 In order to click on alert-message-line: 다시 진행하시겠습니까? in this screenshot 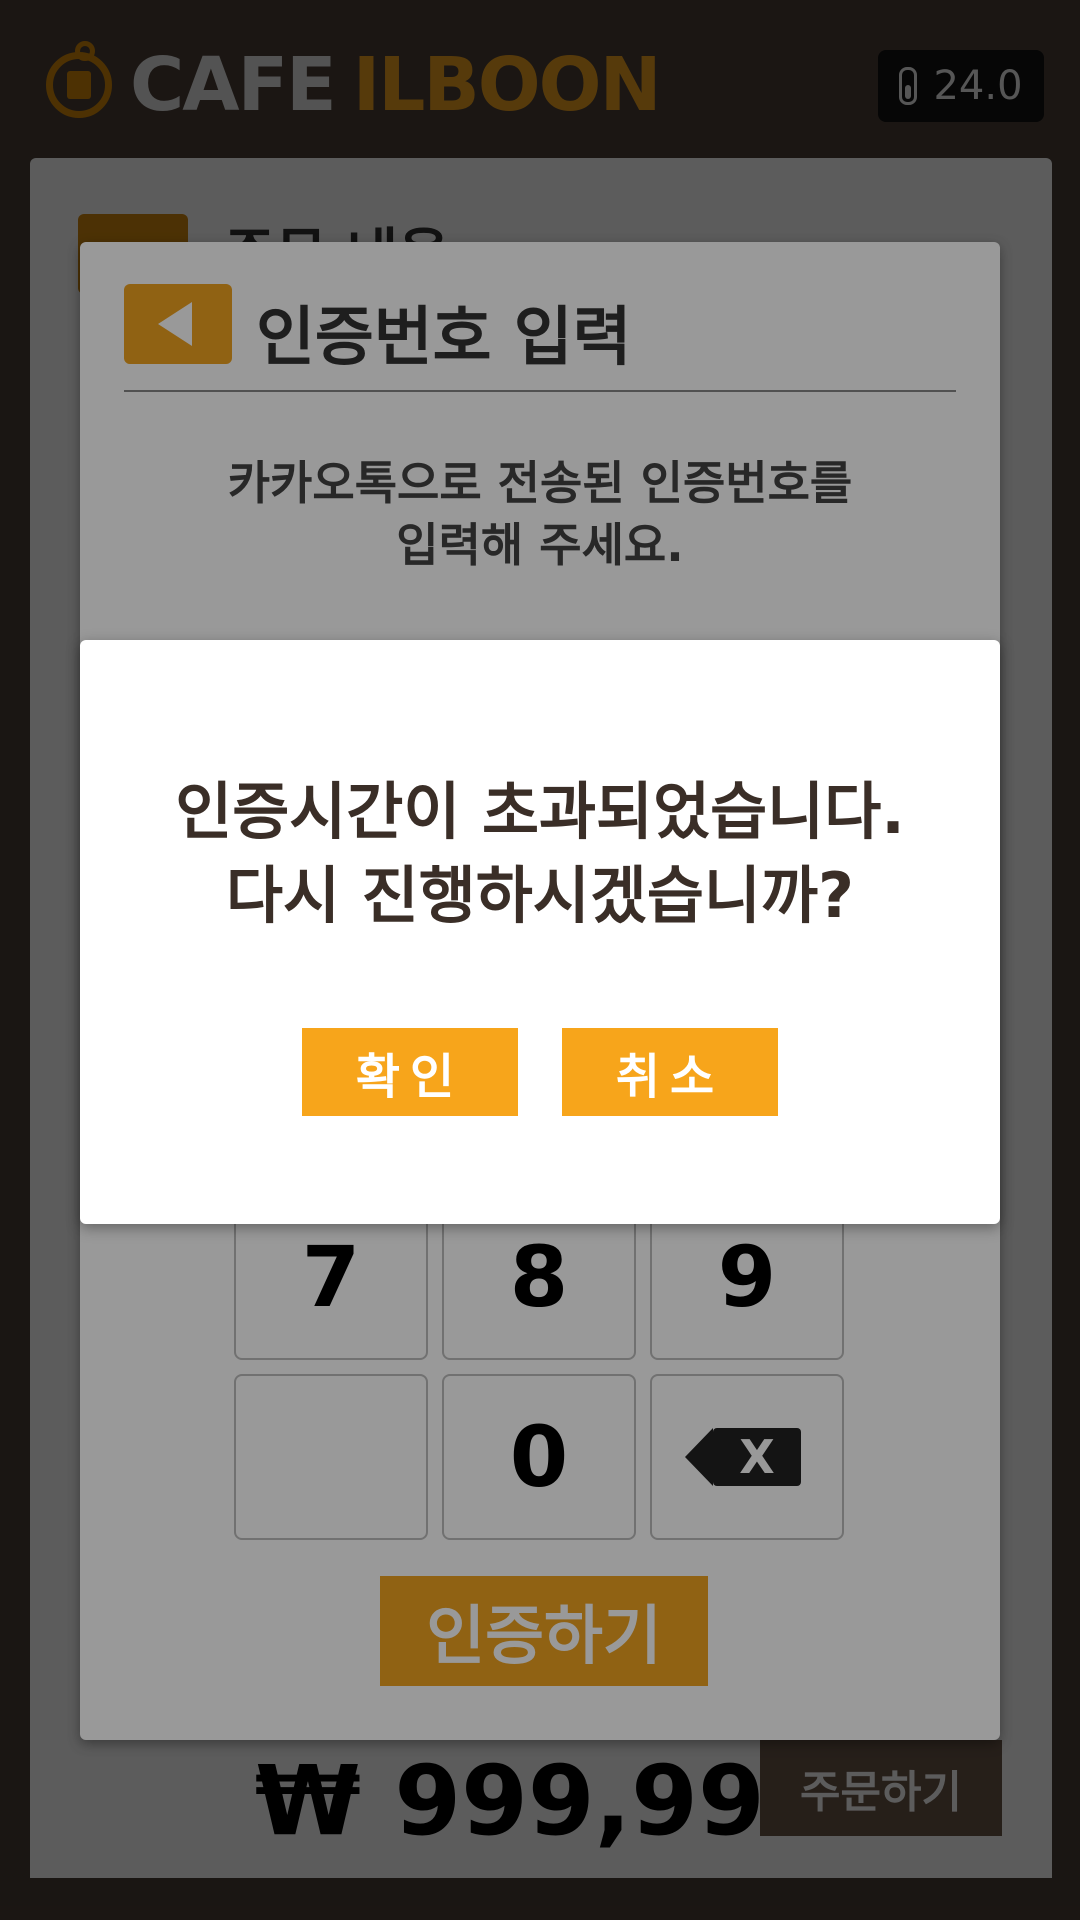, I will do `click(540, 895)`.